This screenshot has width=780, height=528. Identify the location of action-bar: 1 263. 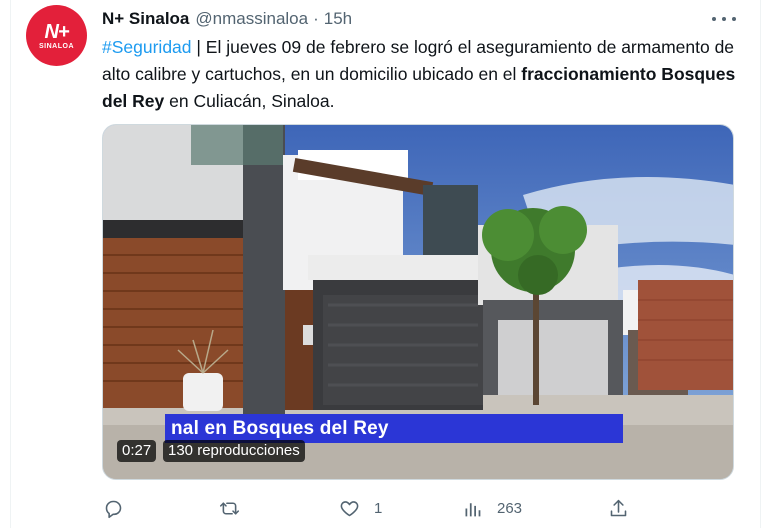
(422, 508).